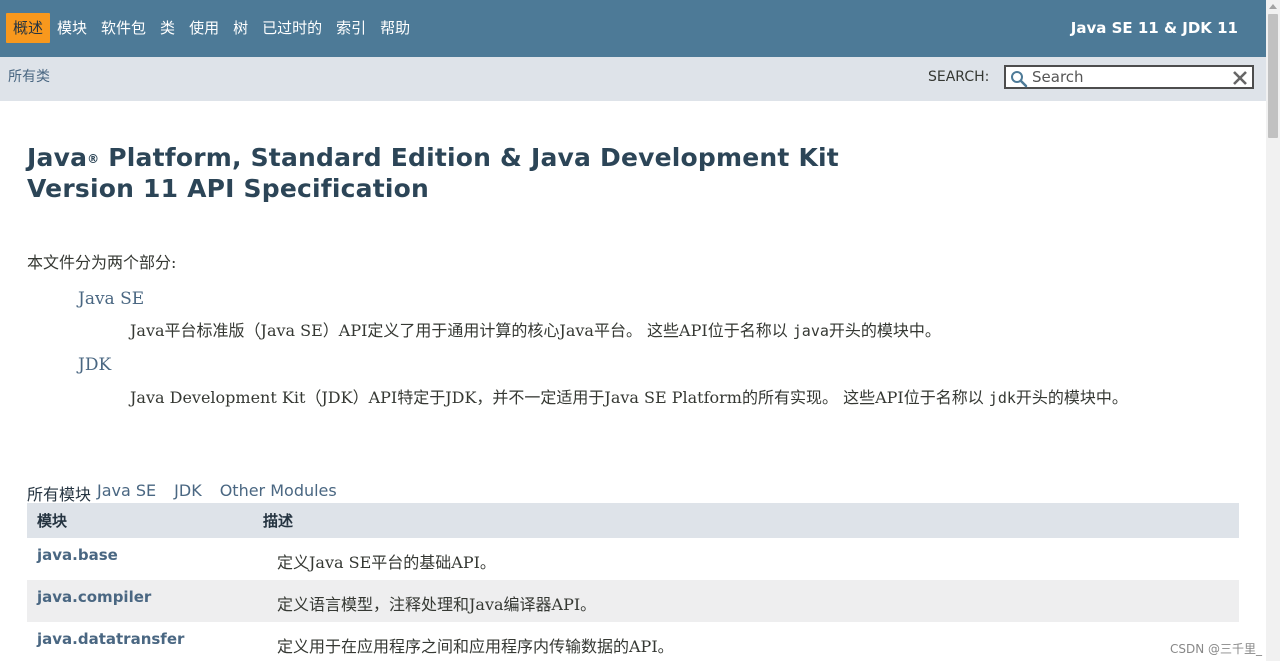 The height and width of the screenshot is (664, 1280). Describe the element at coordinates (28, 28) in the screenshot. I see `nav-item-overview: 概述` at that location.